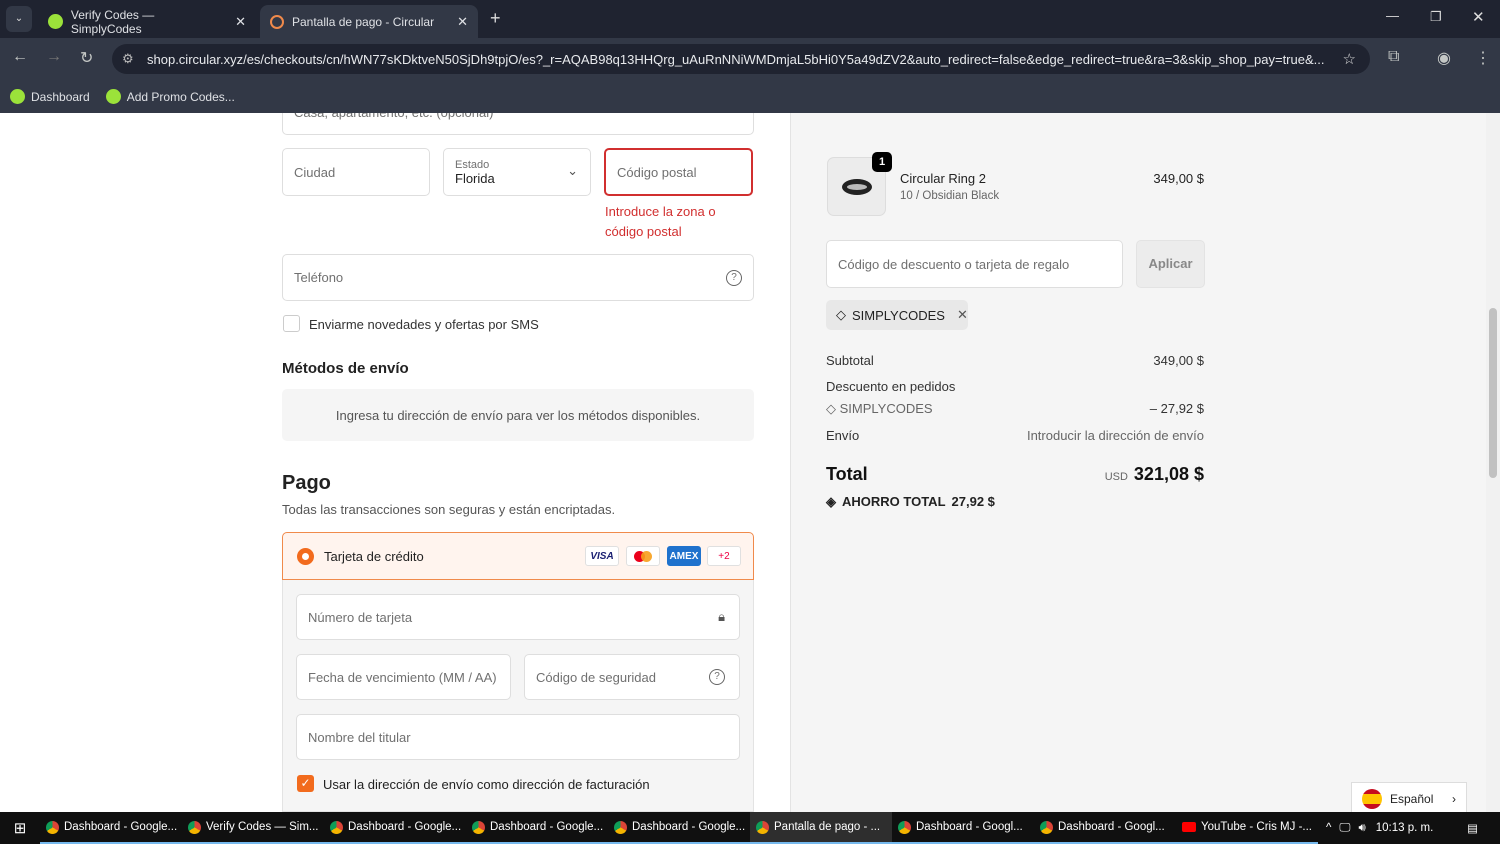 Image resolution: width=1500 pixels, height=844 pixels. I want to click on total-savings: ◈ AHORRO TOTAL 27,92 $, so click(910, 502).